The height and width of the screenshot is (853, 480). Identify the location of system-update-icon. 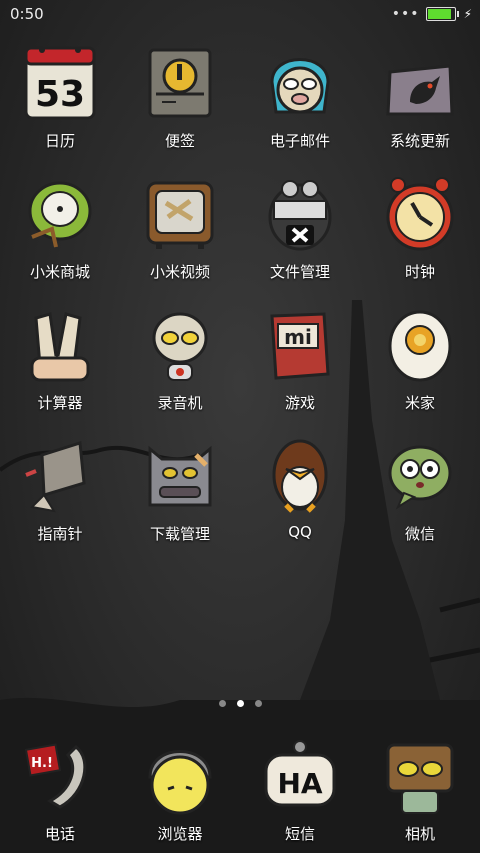
(420, 82).